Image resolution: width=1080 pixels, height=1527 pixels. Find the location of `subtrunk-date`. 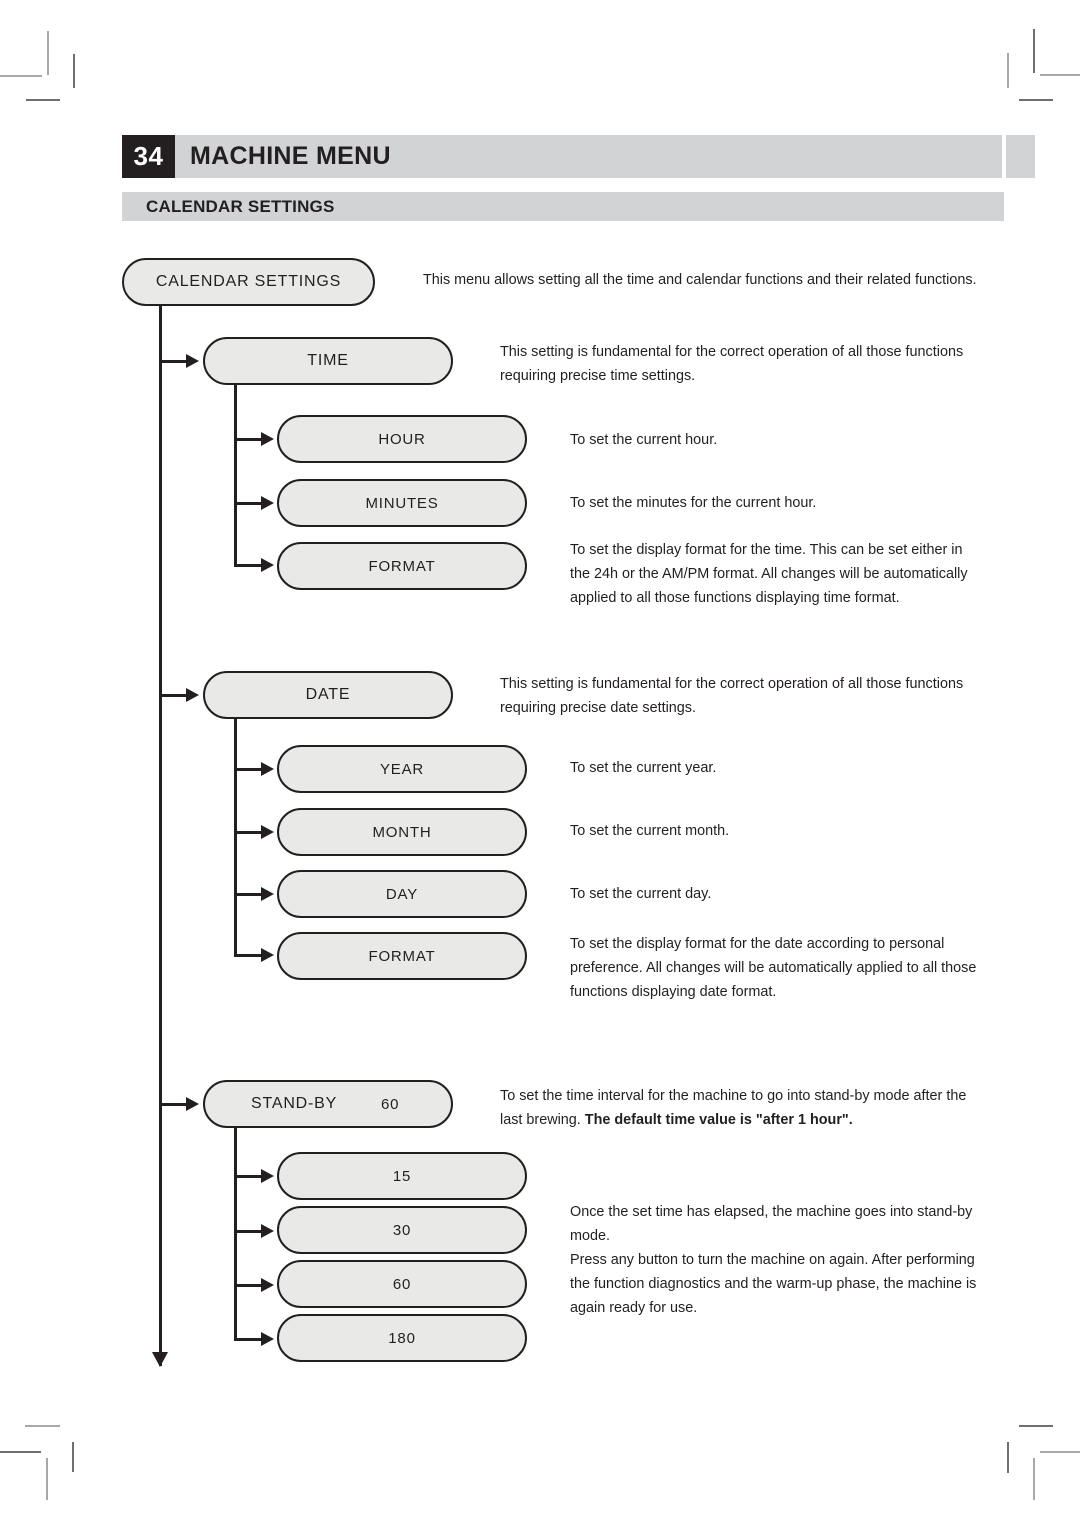

subtrunk-date is located at coordinates (235, 836).